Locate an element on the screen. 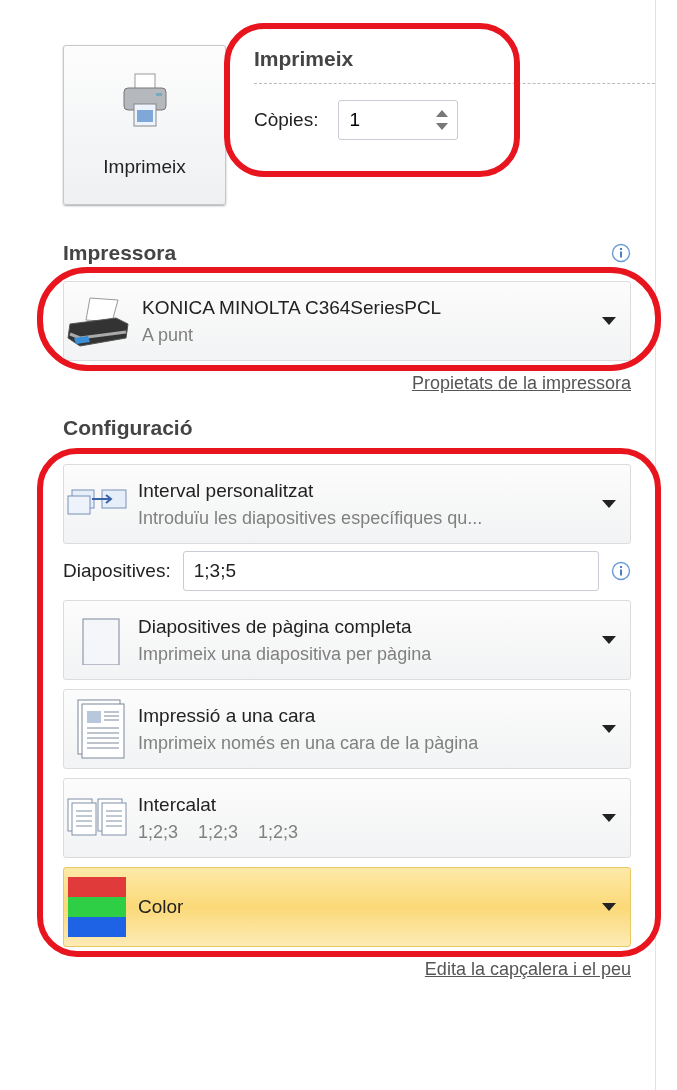 The width and height of the screenshot is (677, 1090). color-icon is located at coordinates (97, 907).